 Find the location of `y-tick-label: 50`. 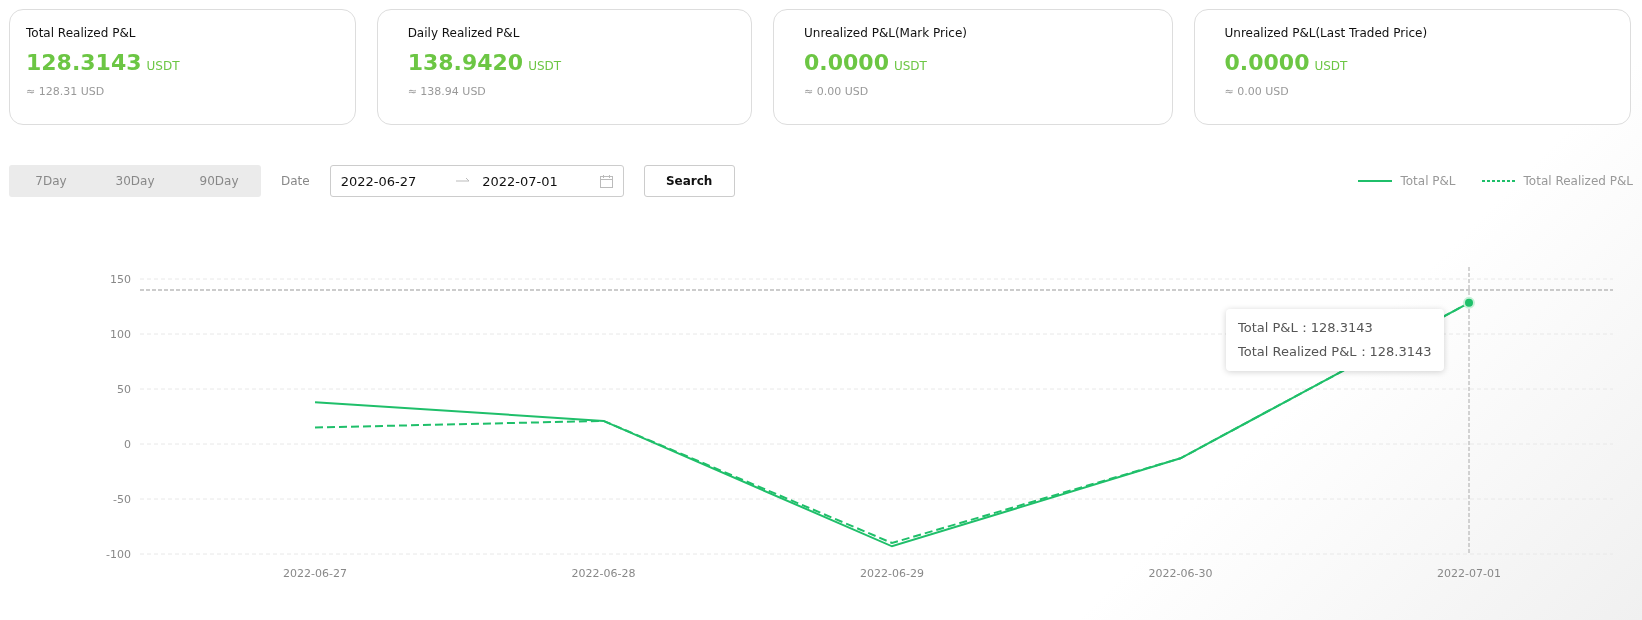

y-tick-label: 50 is located at coordinates (124, 389).